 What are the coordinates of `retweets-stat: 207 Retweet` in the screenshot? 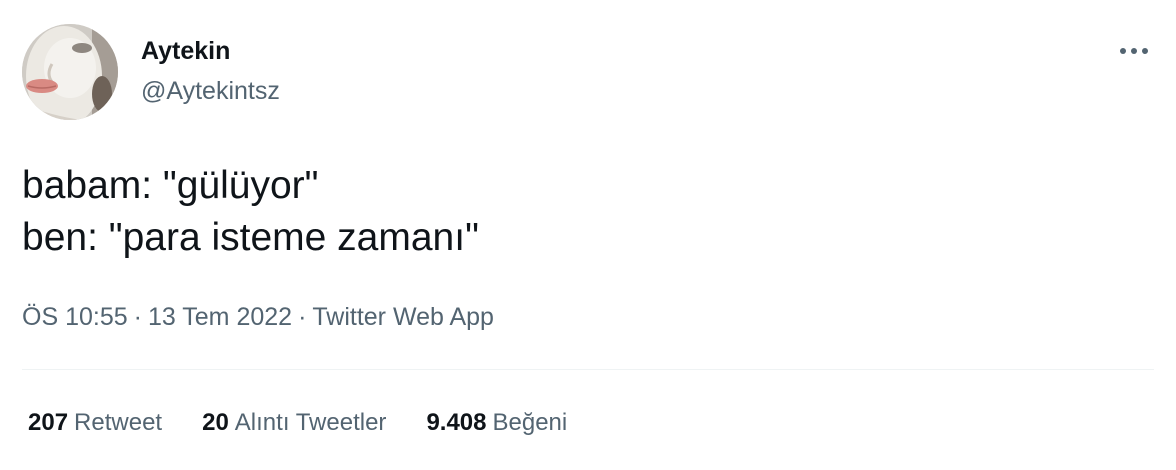 It's located at (95, 423).